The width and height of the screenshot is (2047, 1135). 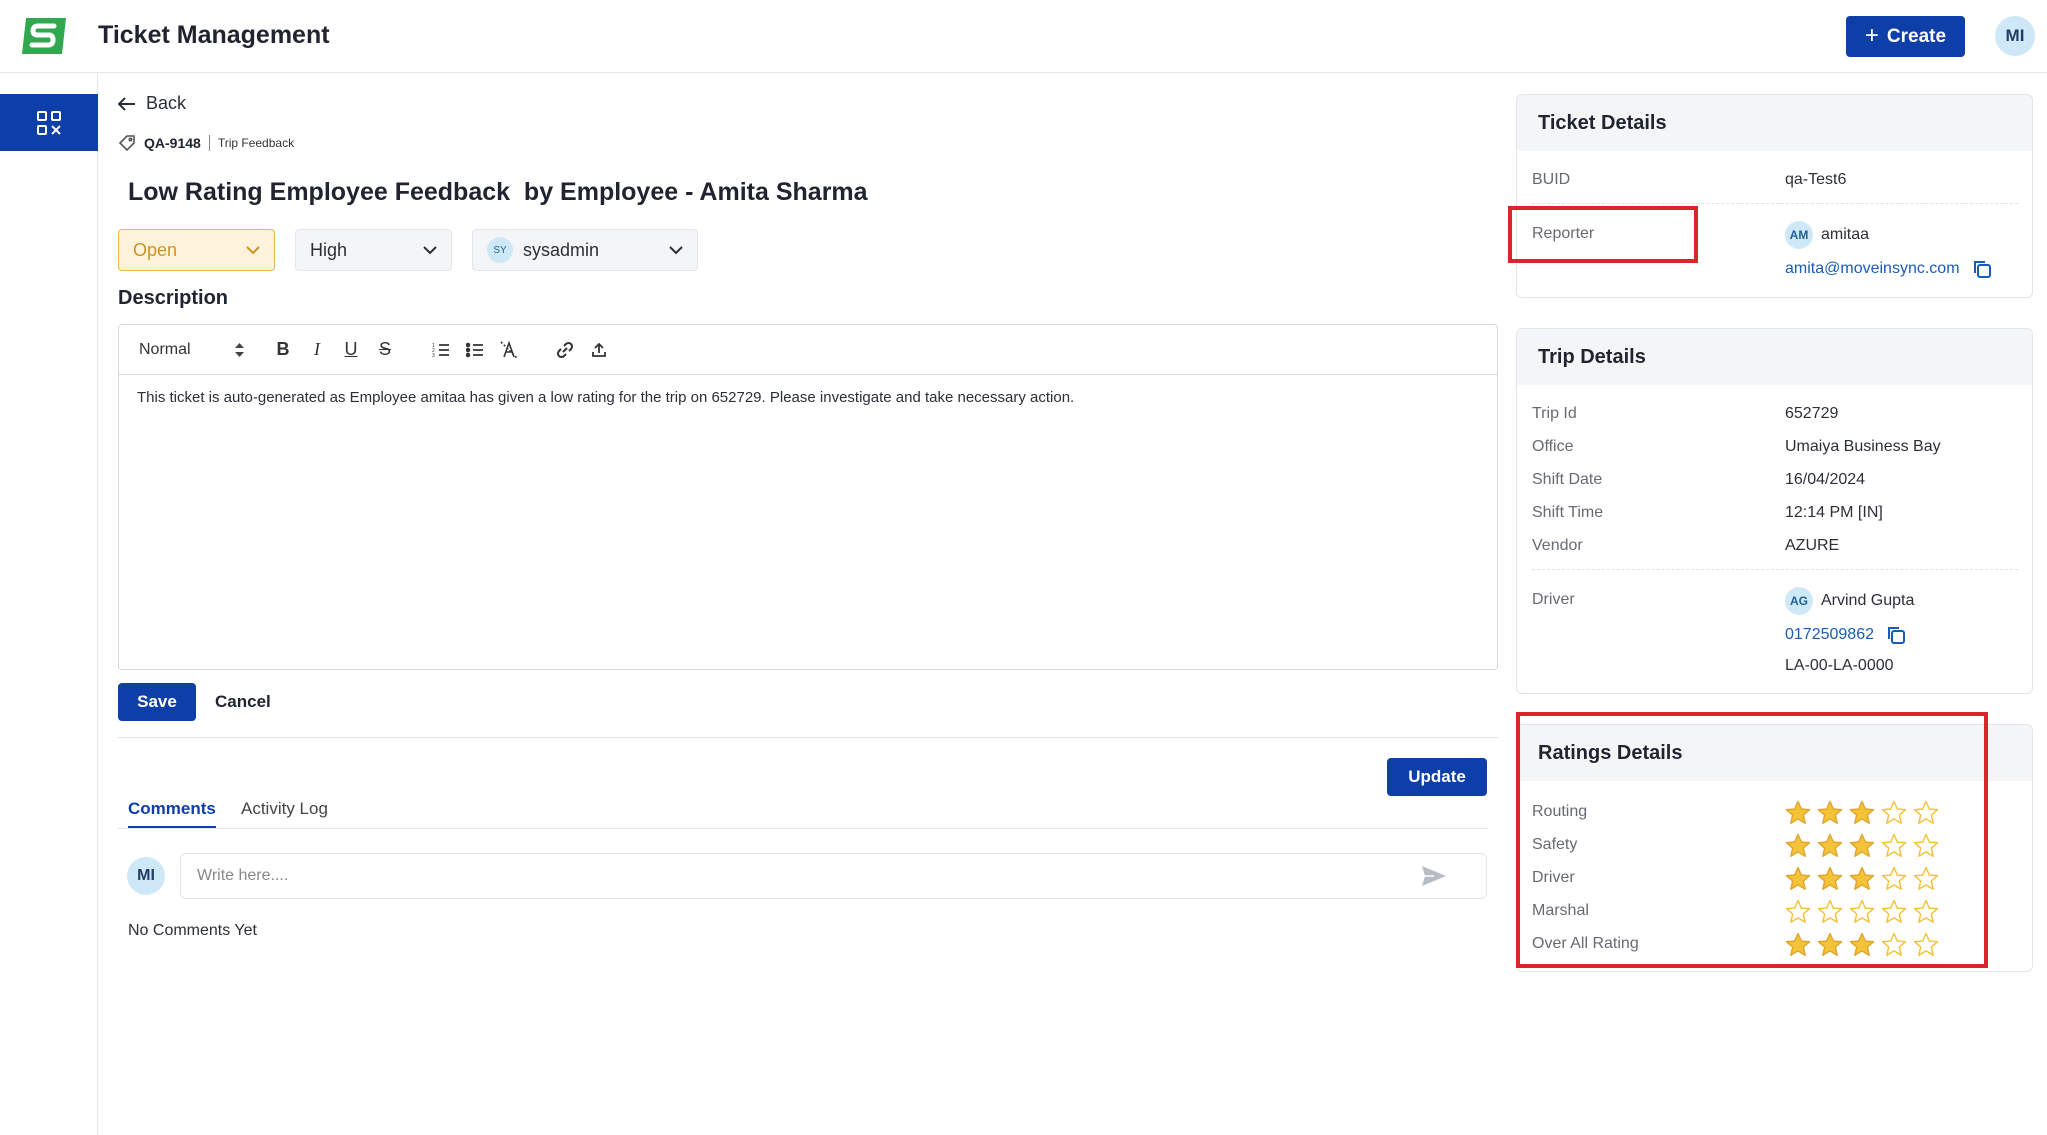 I want to click on cancel-button: Cancel, so click(x=243, y=702).